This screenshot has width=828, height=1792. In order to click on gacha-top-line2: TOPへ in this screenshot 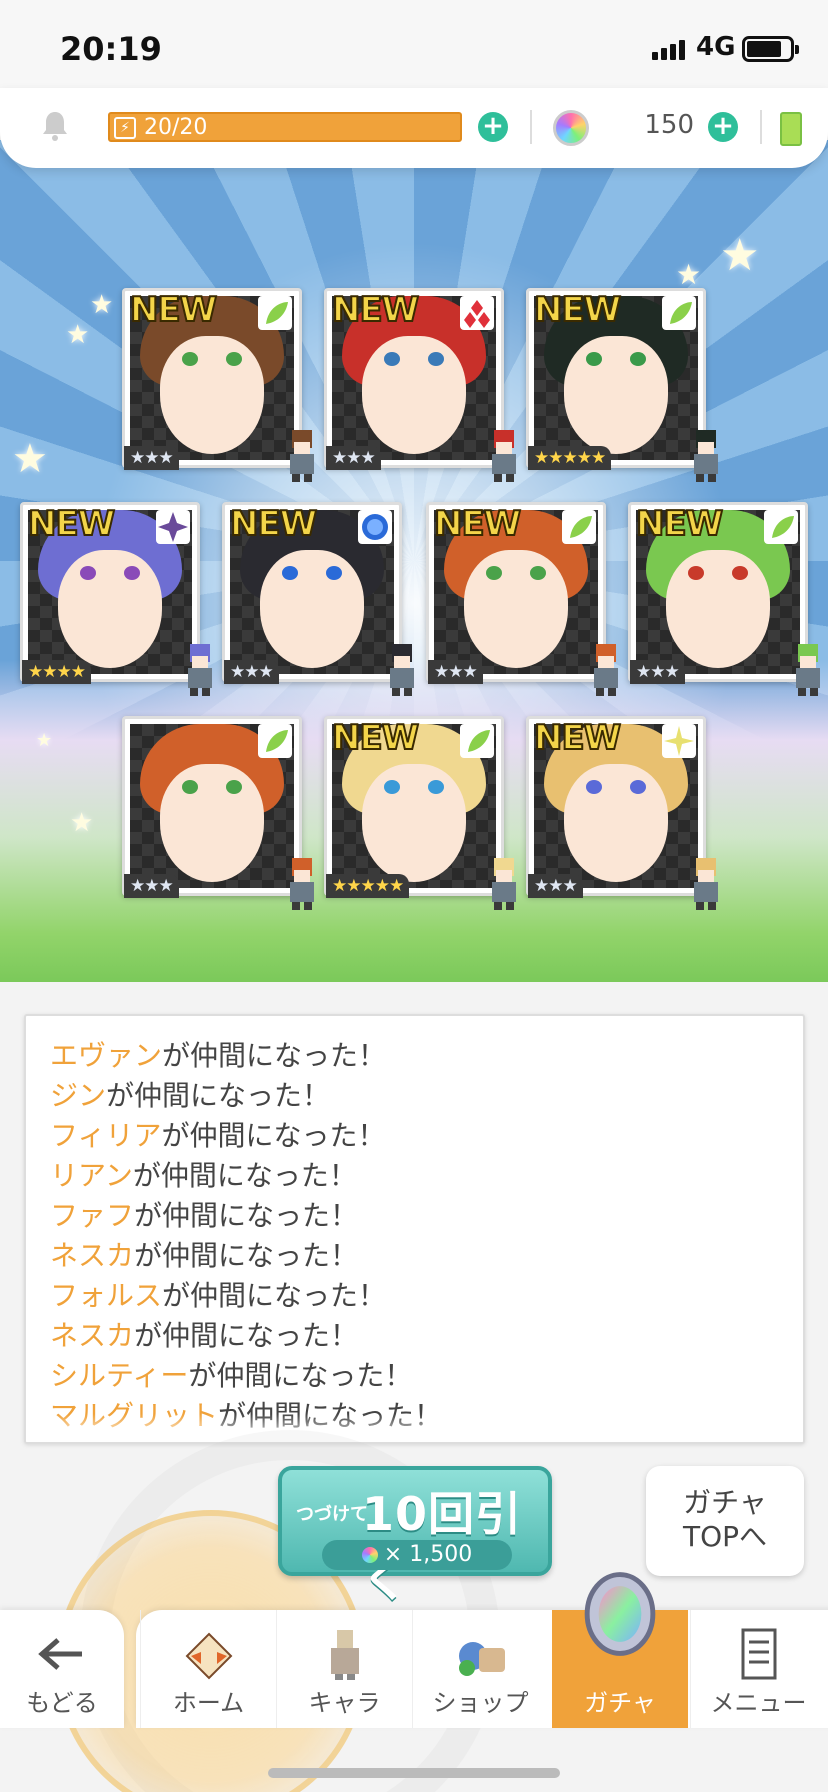, I will do `click(725, 1536)`.